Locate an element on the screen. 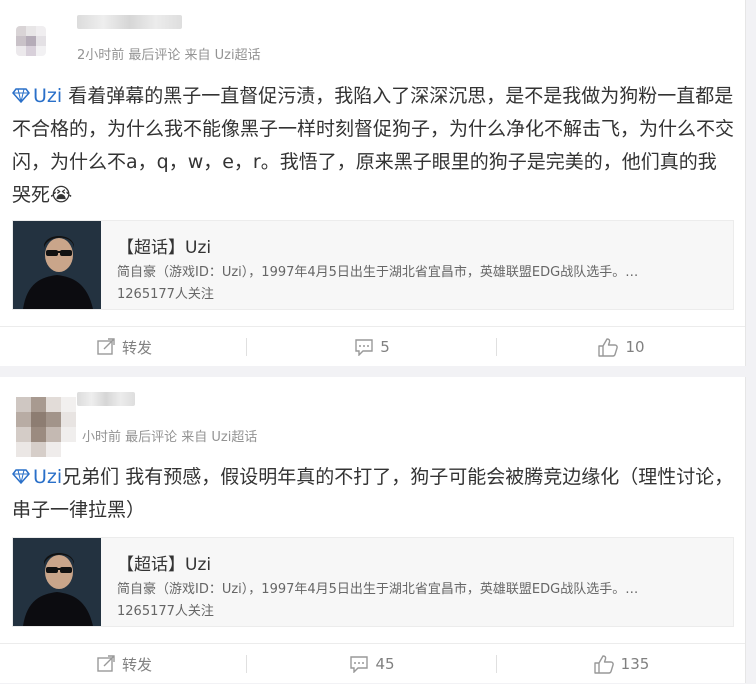 This screenshot has height=684, width=756. action-bar: 转发 45 135 is located at coordinates (372, 663).